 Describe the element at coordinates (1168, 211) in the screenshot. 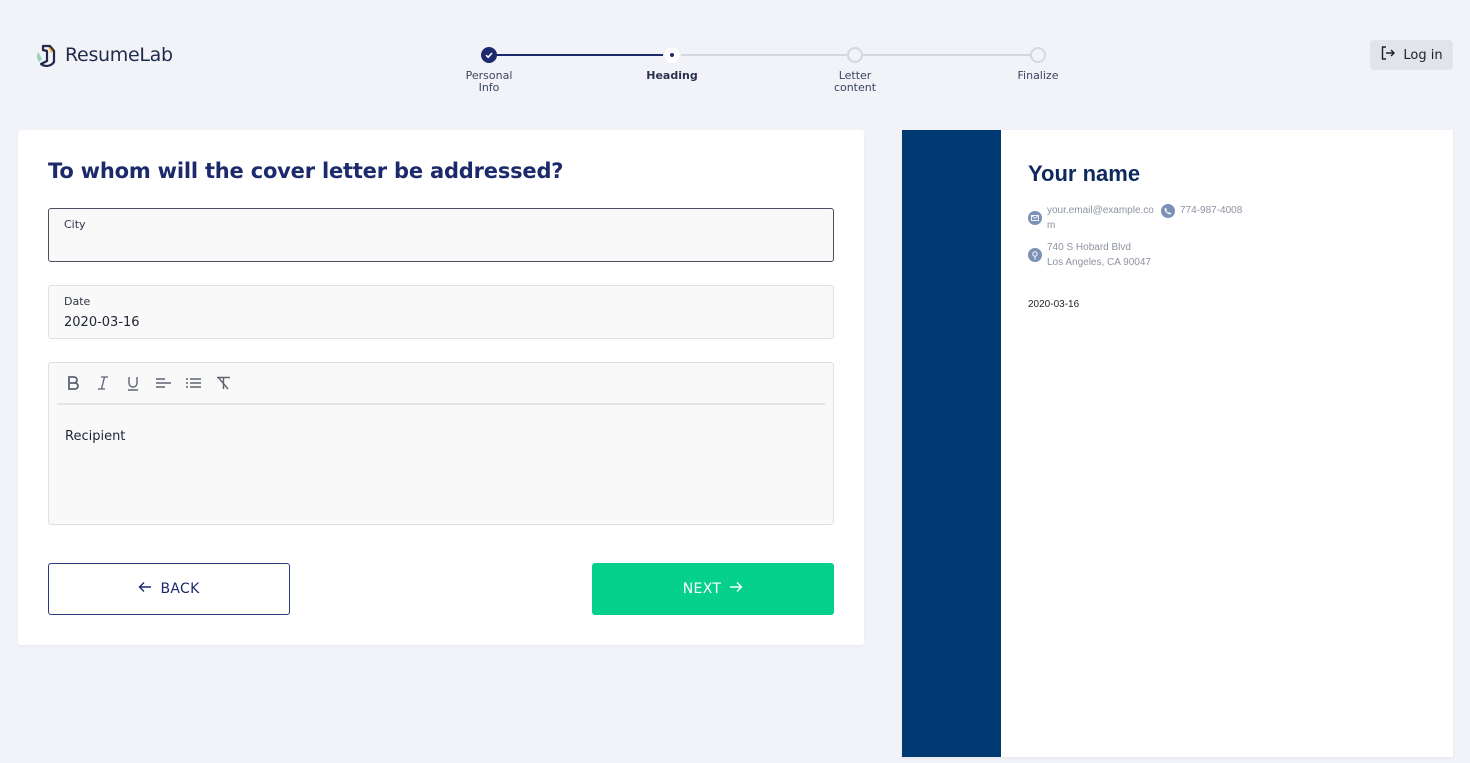

I see `phone-icon` at that location.